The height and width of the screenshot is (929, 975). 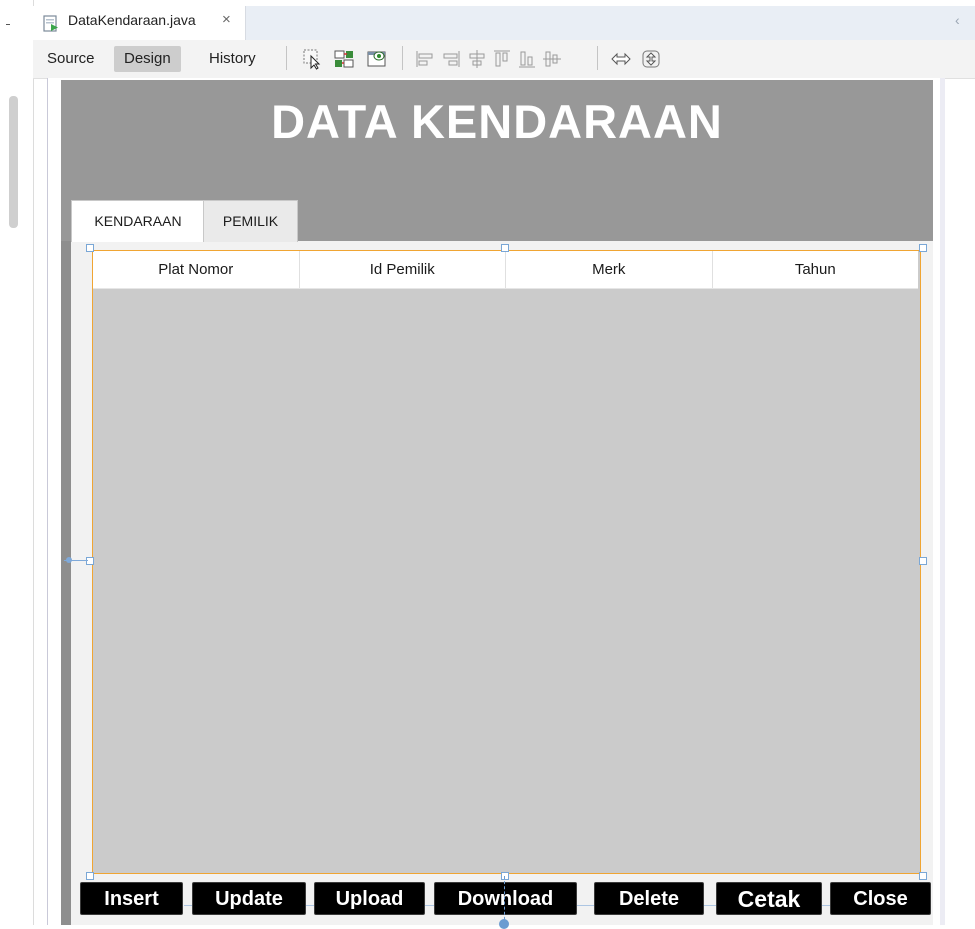 I want to click on tab-kendaraan: KENDARAAN, so click(x=138, y=221).